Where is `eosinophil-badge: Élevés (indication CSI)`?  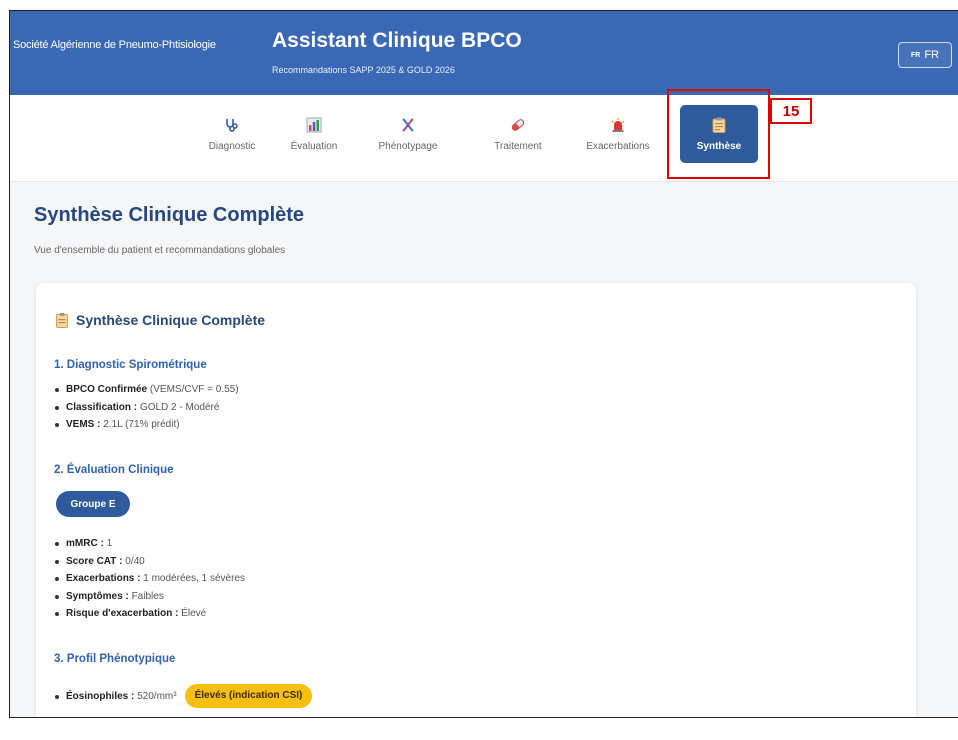 eosinophil-badge: Élevés (indication CSI) is located at coordinates (248, 696).